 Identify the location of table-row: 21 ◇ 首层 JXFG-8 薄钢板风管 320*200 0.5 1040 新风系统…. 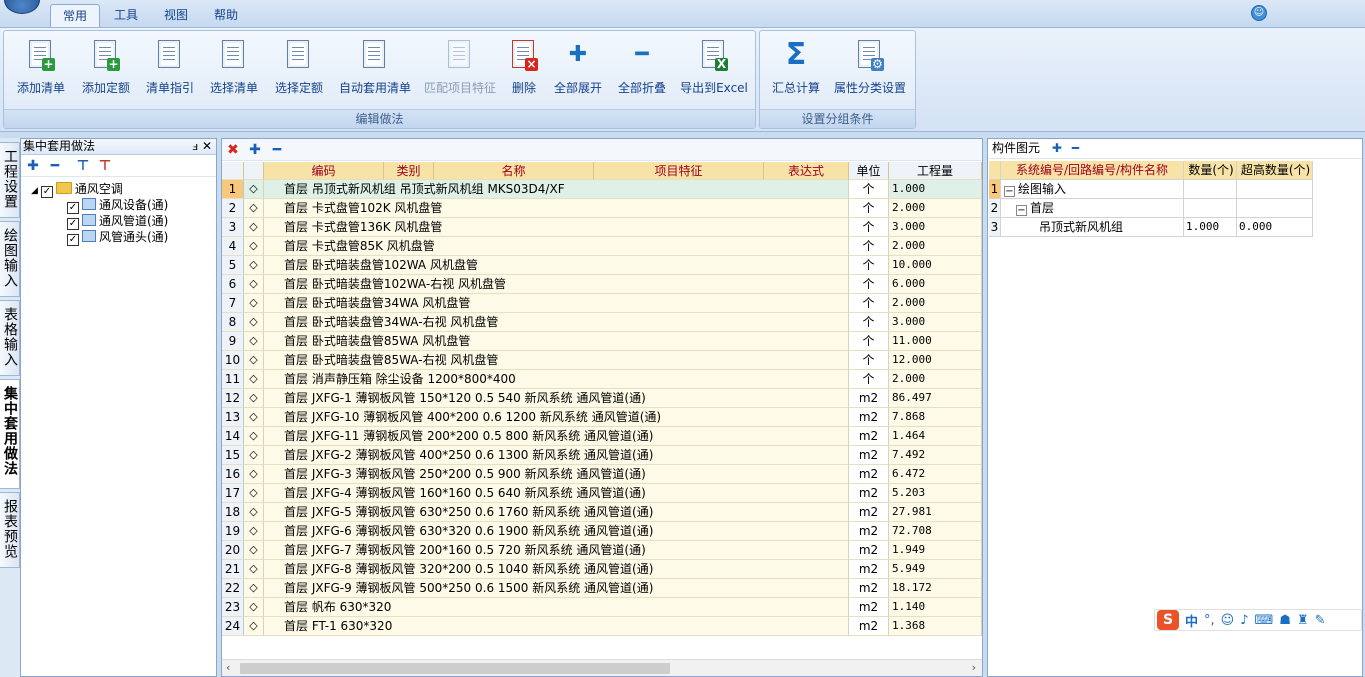
(602, 569).